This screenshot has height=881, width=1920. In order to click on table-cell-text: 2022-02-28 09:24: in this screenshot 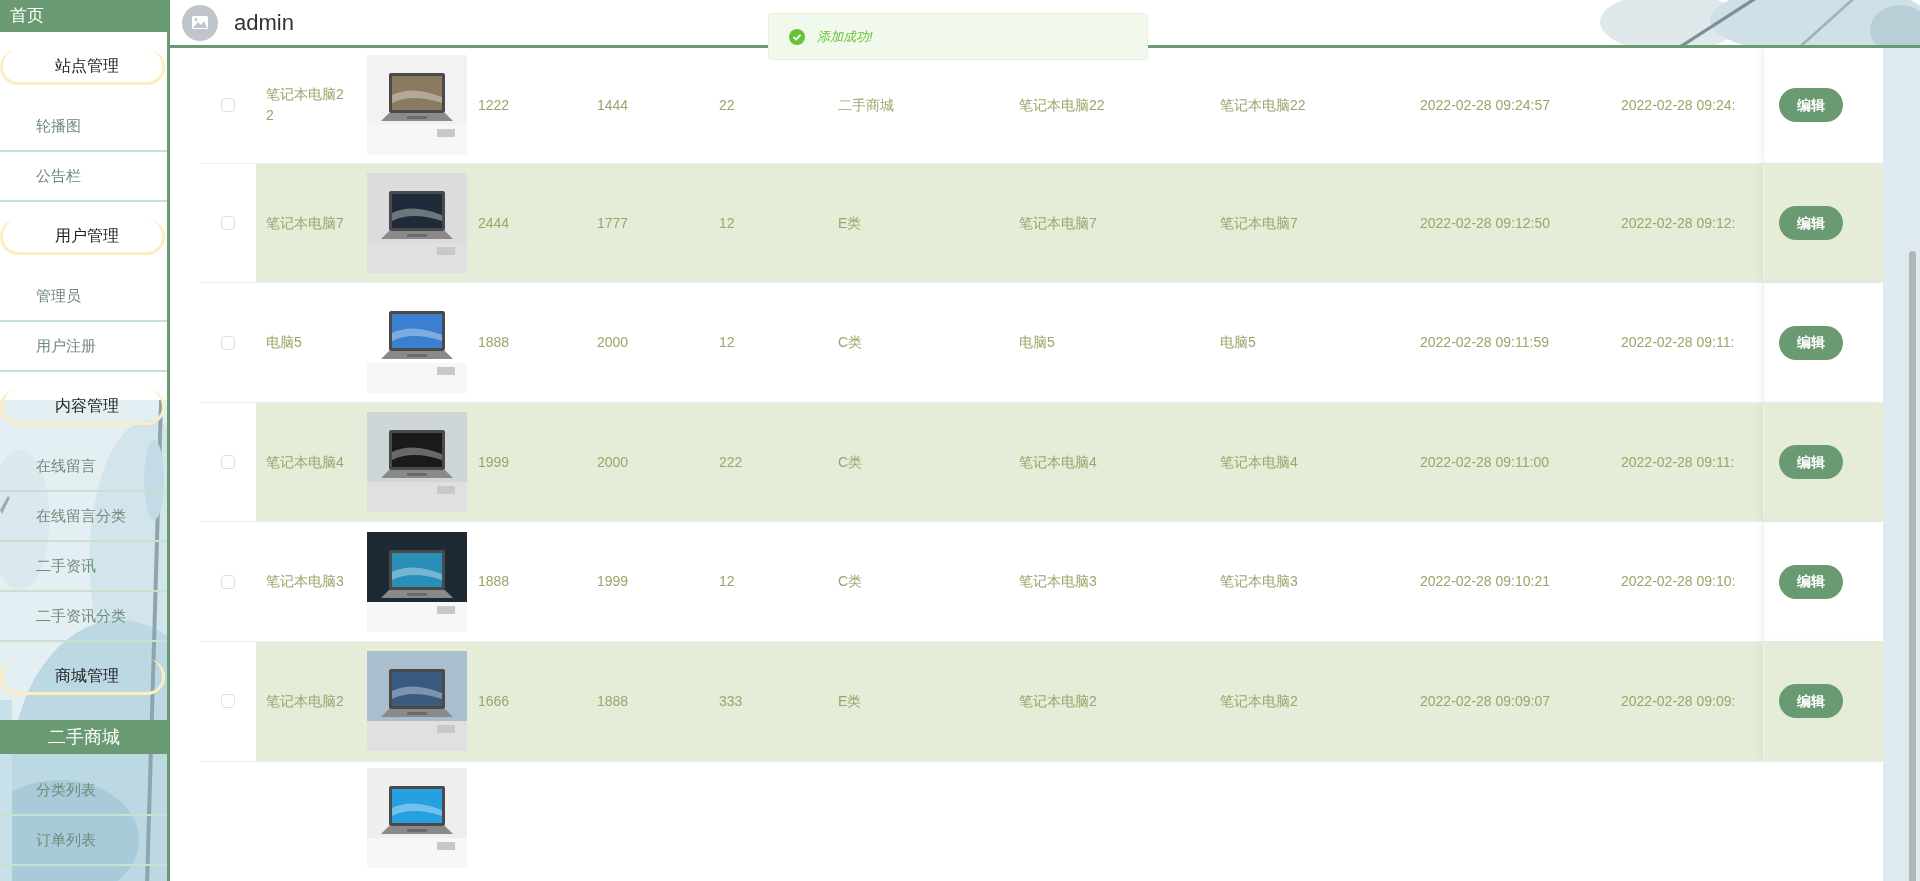, I will do `click(1678, 105)`.